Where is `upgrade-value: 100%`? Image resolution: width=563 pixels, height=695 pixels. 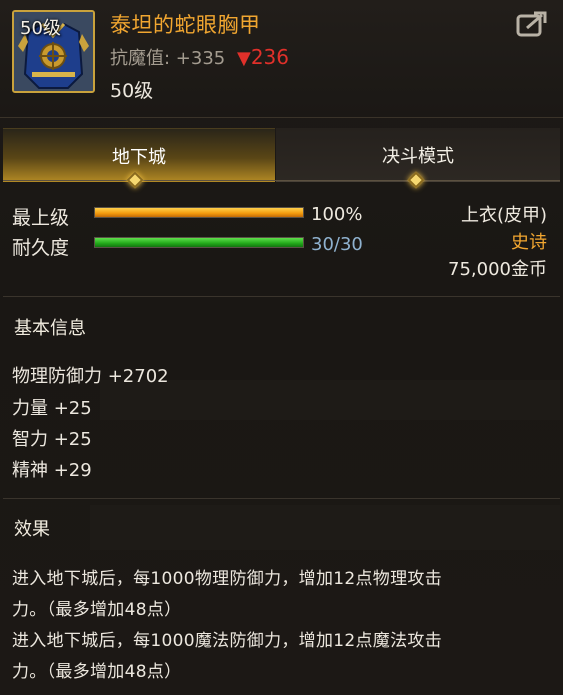 upgrade-value: 100% is located at coordinates (337, 214).